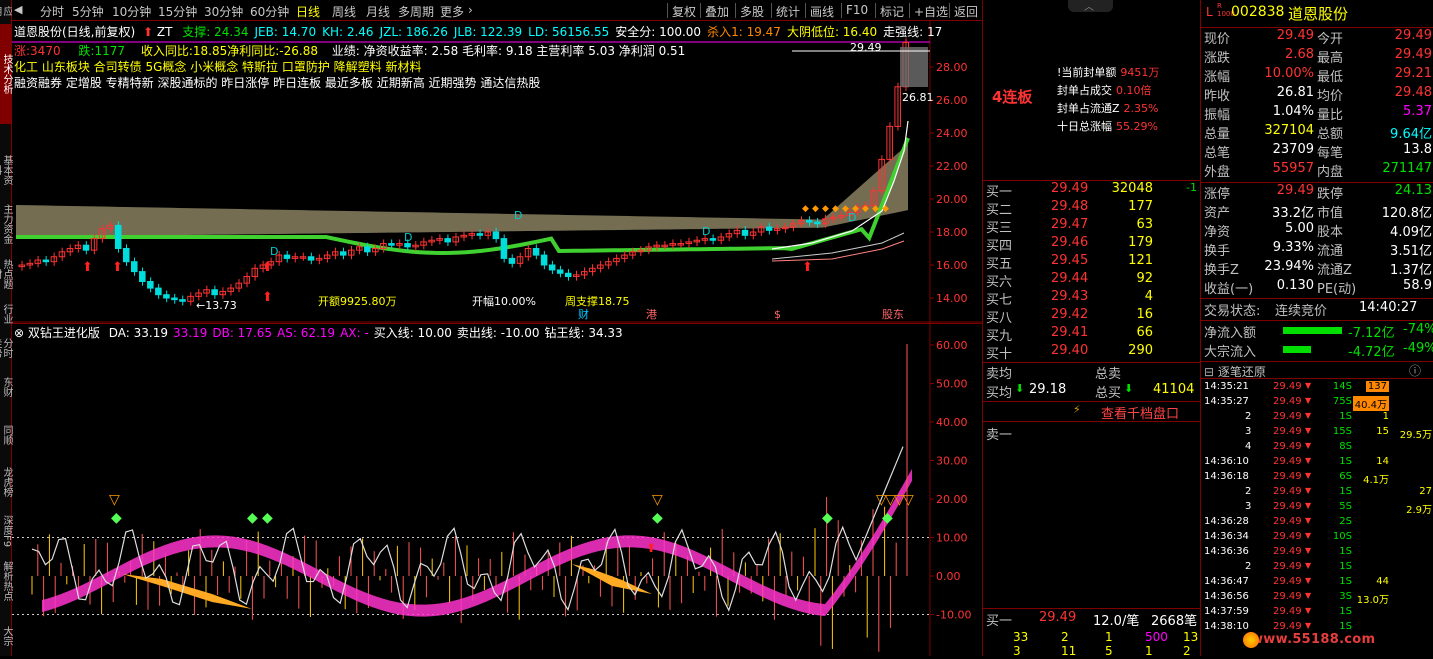  What do you see at coordinates (6, 636) in the screenshot?
I see `side-tab: 大宗` at bounding box center [6, 636].